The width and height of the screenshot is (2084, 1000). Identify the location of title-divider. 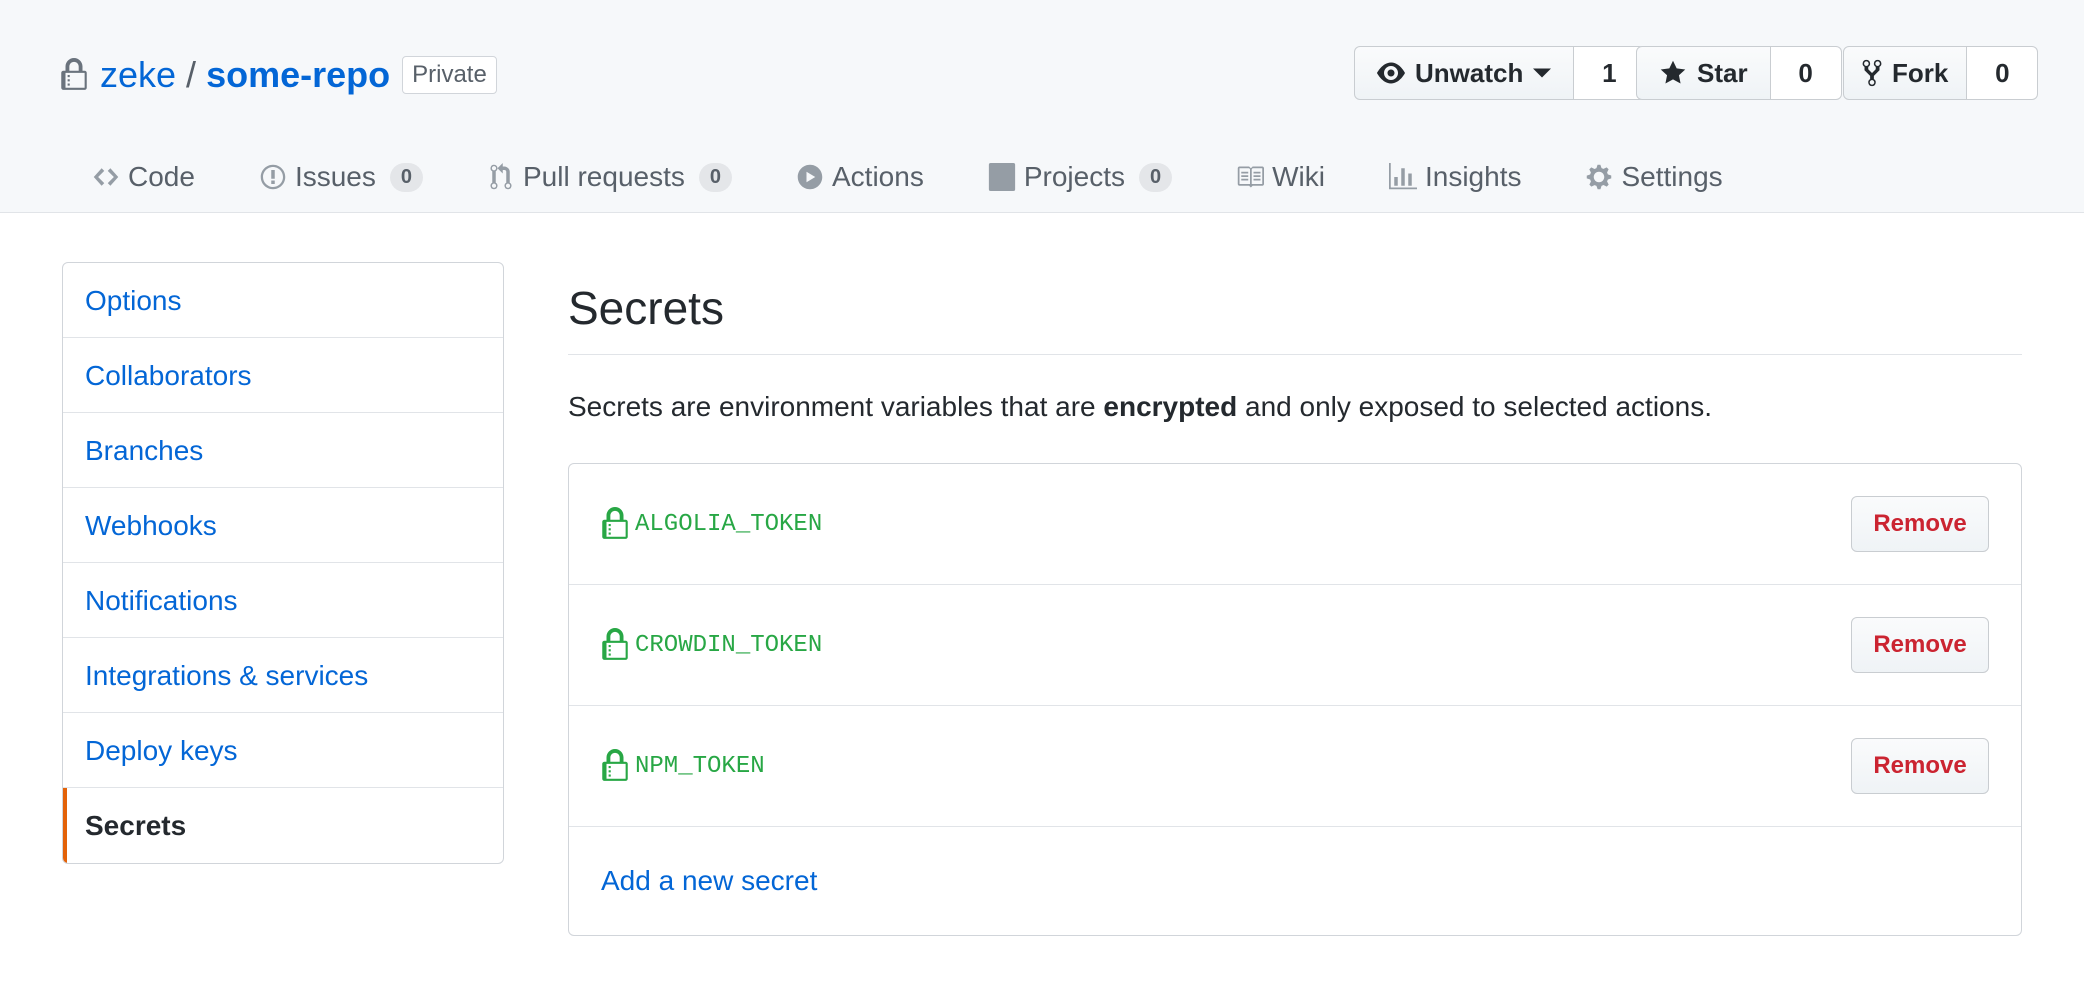
(1295, 354).